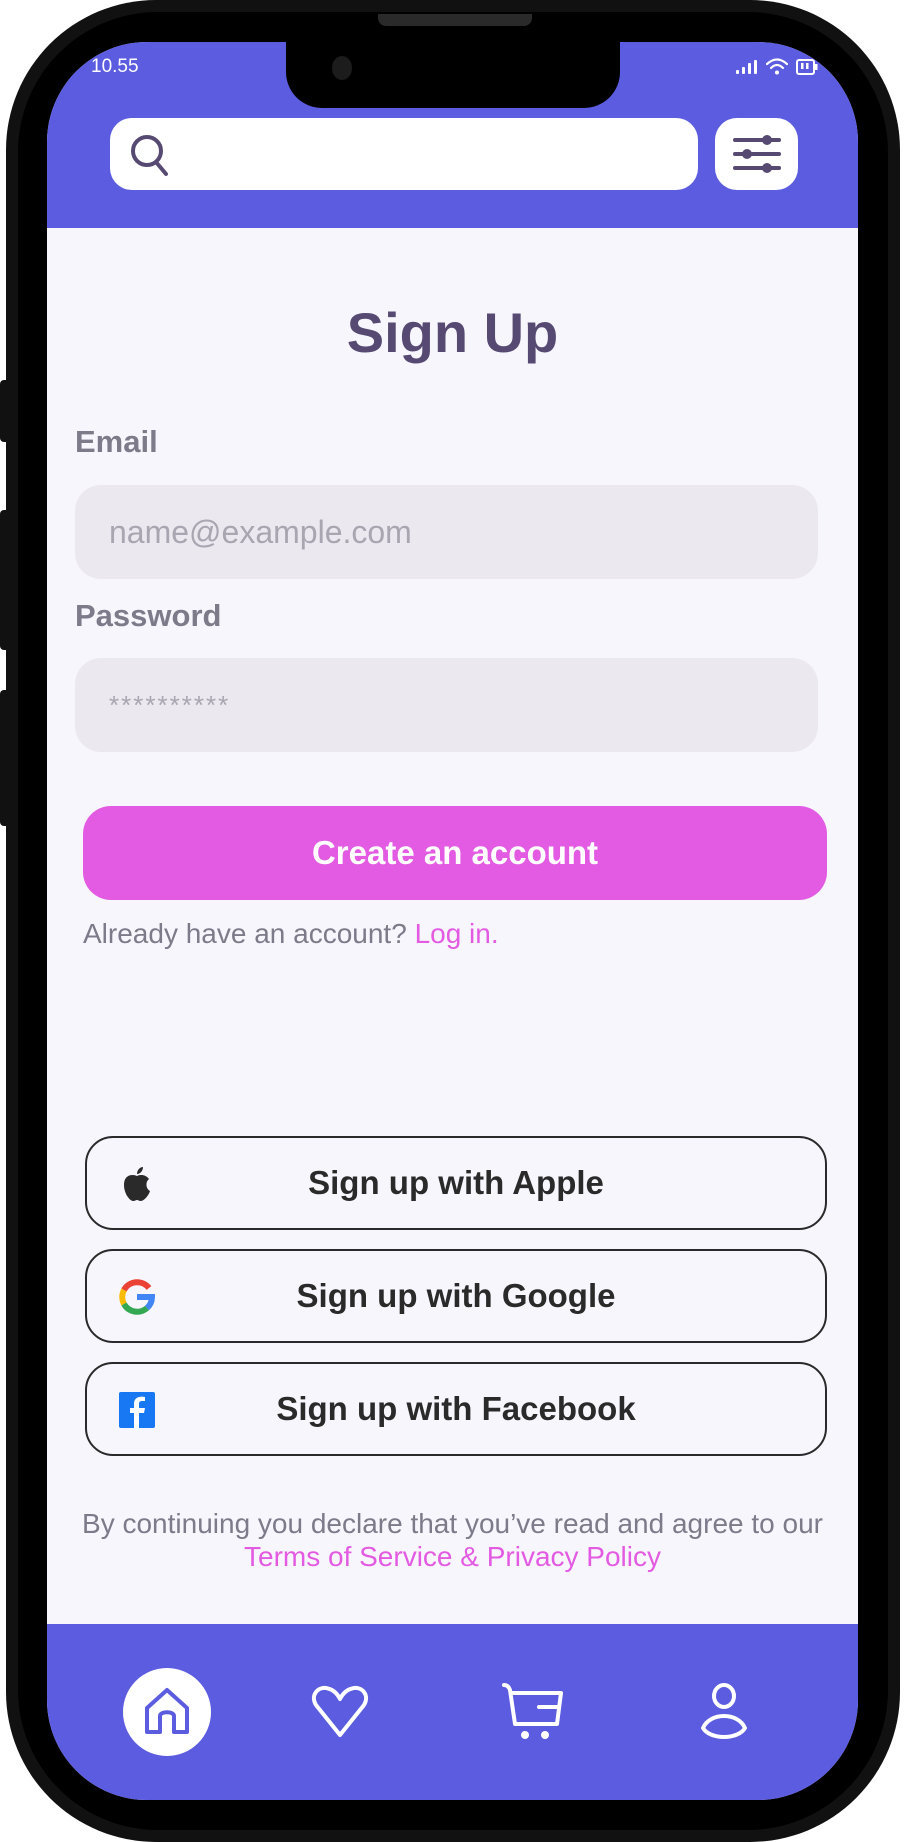  What do you see at coordinates (746, 66) in the screenshot?
I see `signal-icon` at bounding box center [746, 66].